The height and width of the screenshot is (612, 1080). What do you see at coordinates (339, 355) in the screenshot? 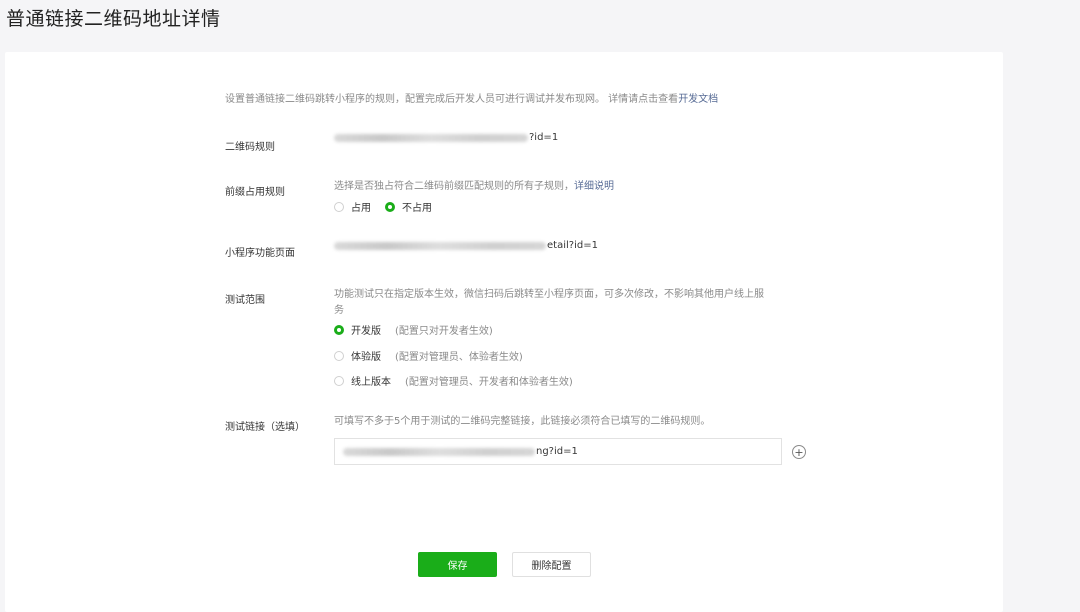
I see `radio-trial` at bounding box center [339, 355].